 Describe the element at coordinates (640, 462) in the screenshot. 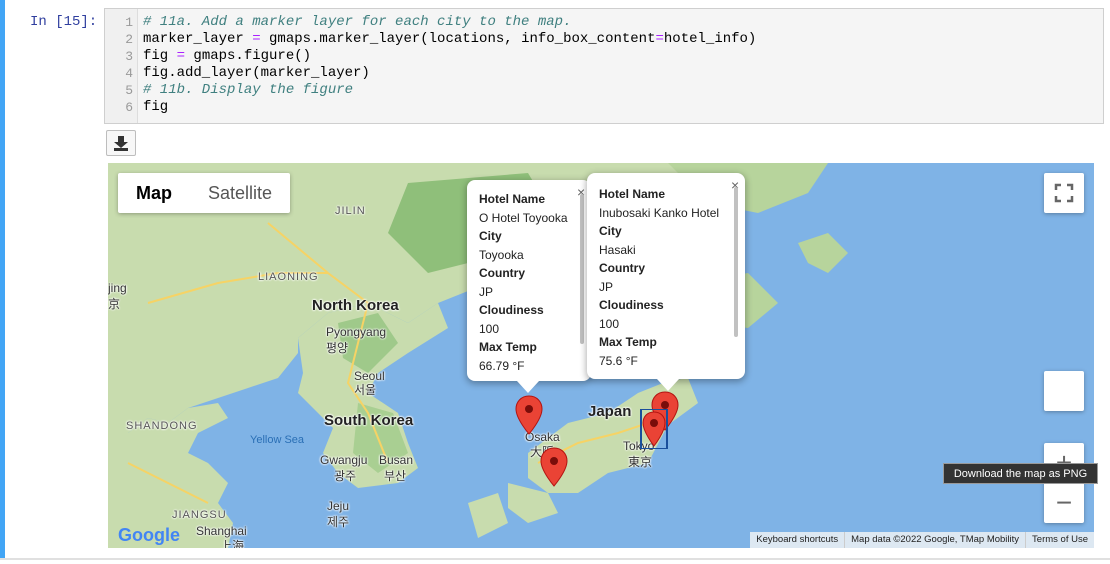

I see `map-label-tokyo-local: 東京` at that location.